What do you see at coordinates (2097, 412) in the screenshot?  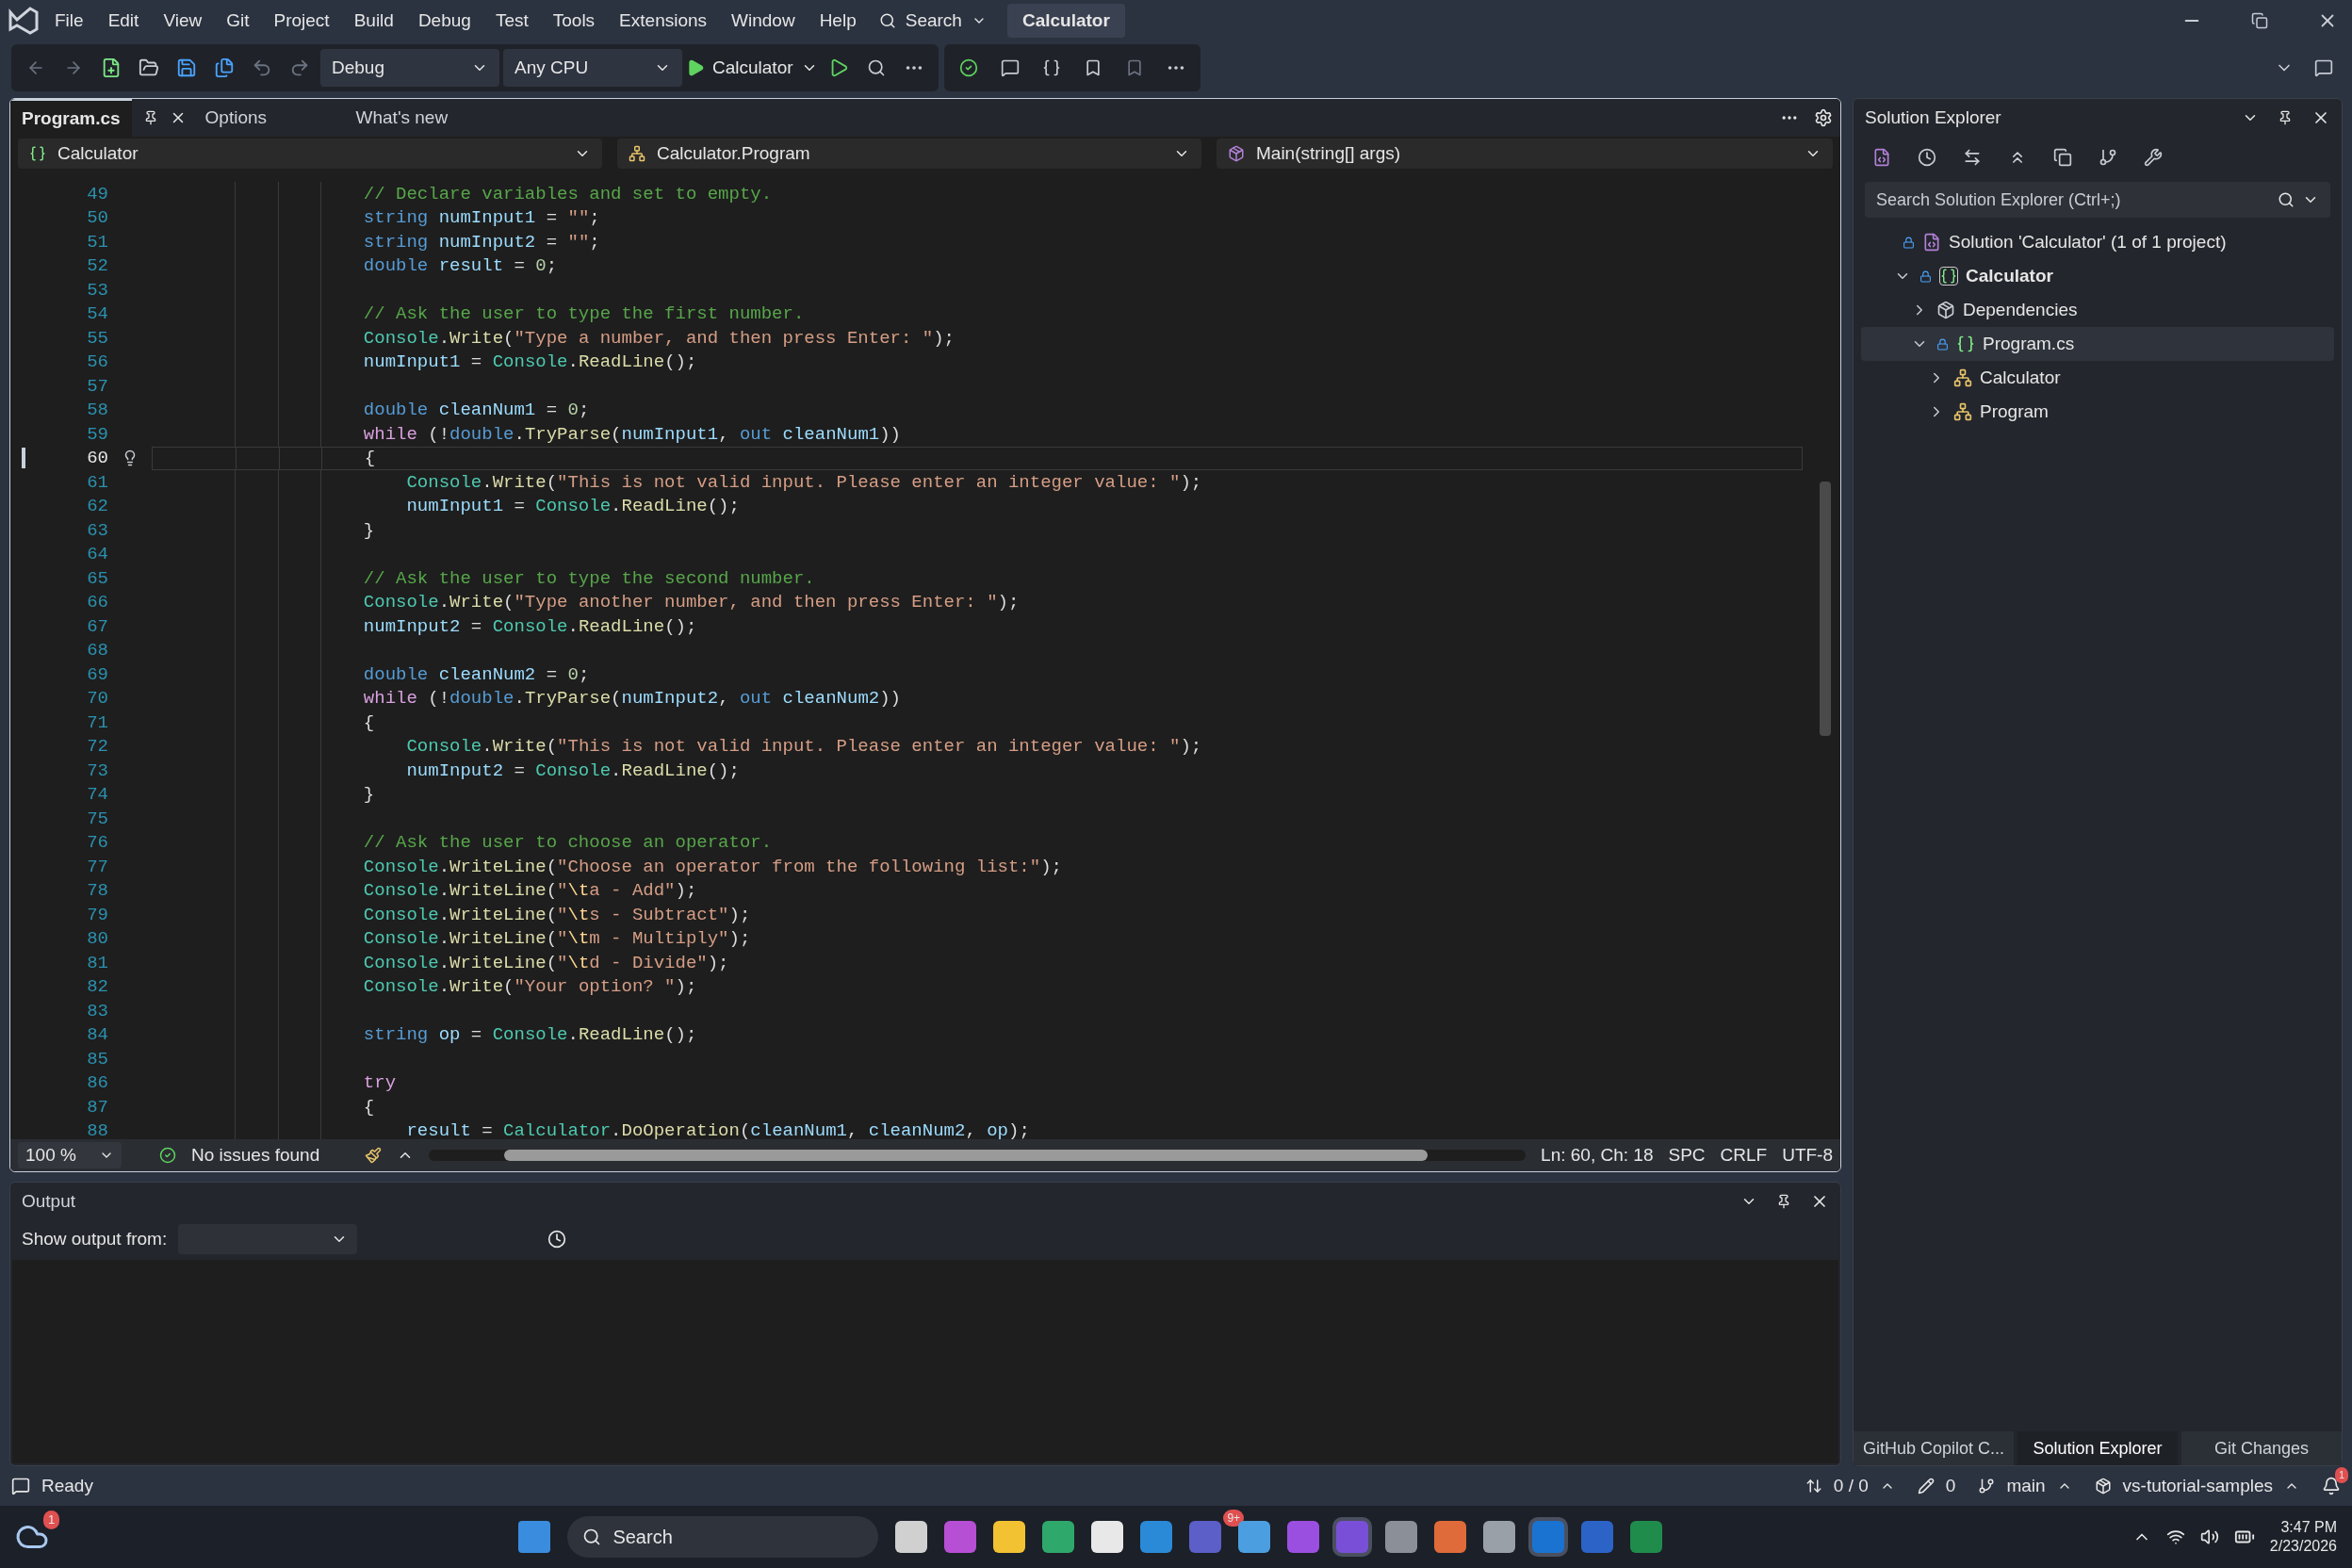 I see `tree-item: Program` at bounding box center [2097, 412].